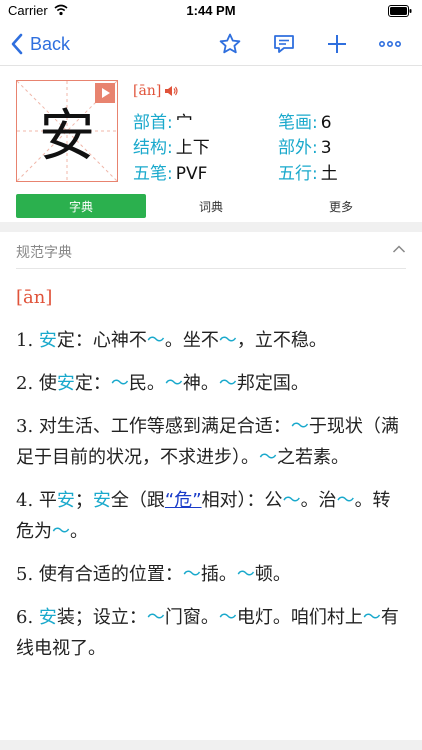 This screenshot has width=422, height=750. What do you see at coordinates (110, 574) in the screenshot?
I see `definition-text: 使有合适的位置：` at bounding box center [110, 574].